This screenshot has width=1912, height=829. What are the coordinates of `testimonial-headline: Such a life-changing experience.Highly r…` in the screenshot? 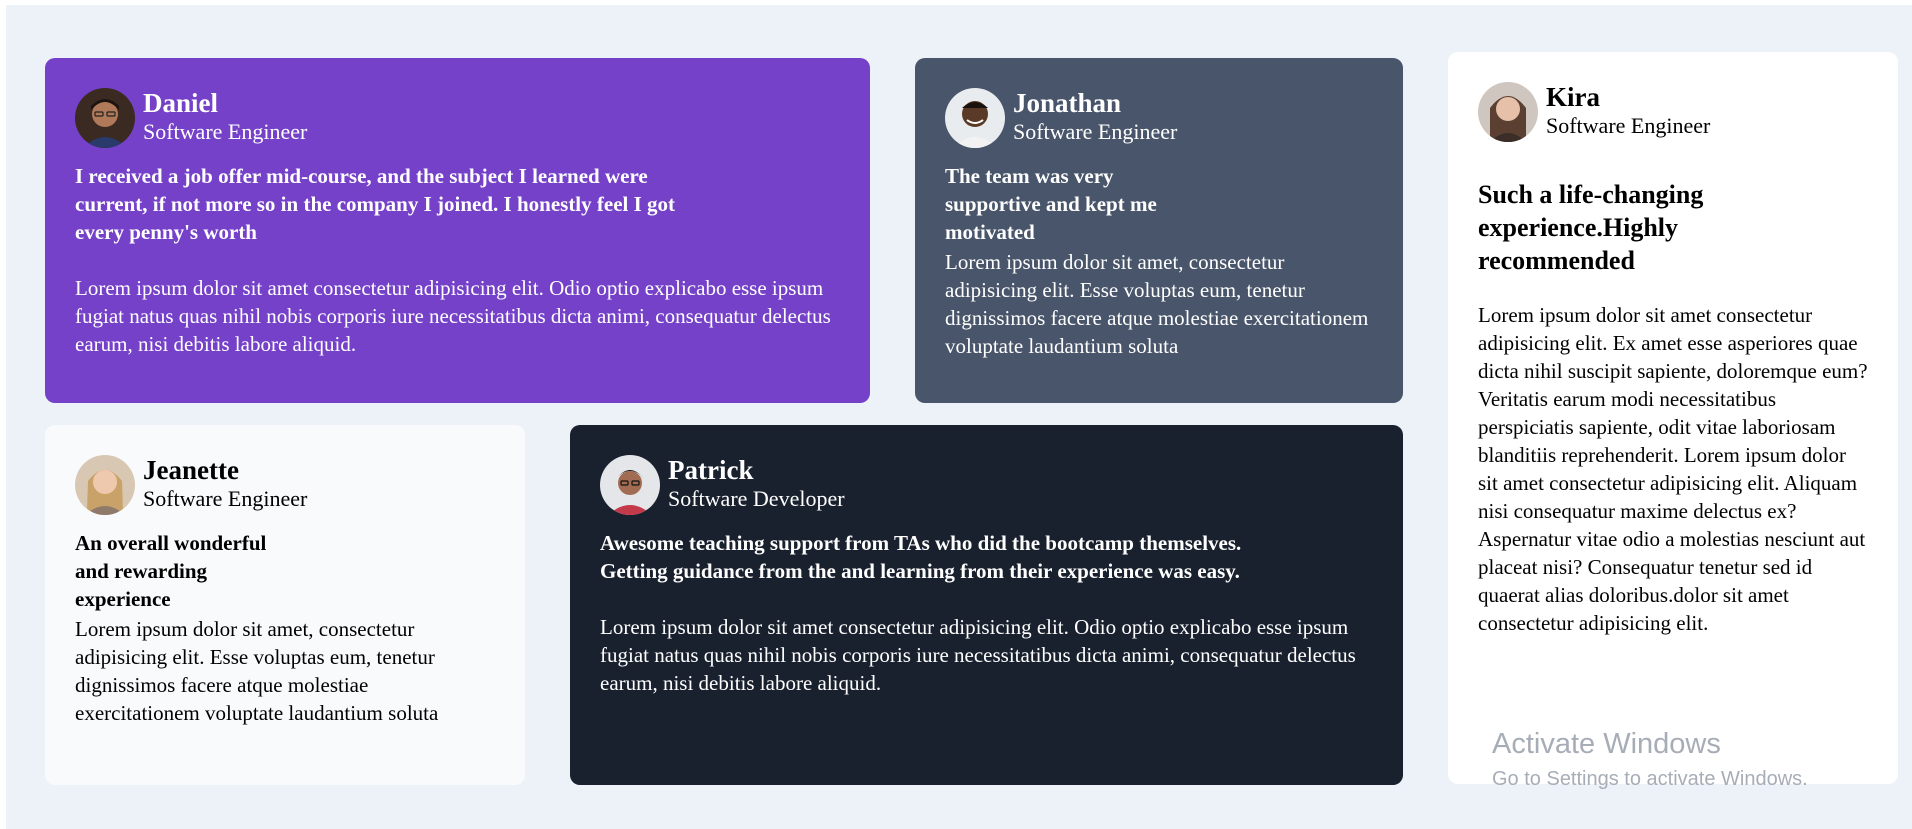 It's located at (1591, 227).